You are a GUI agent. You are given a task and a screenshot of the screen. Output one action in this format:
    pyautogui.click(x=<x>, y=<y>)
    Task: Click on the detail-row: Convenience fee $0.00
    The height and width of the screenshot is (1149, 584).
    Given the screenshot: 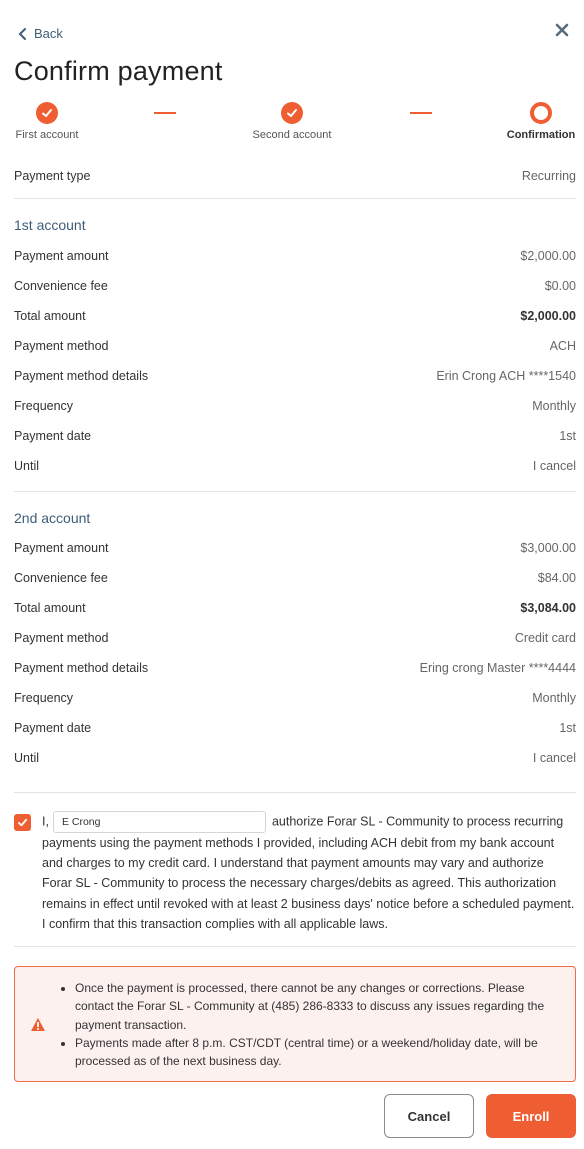 What is the action you would take?
    pyautogui.click(x=295, y=286)
    